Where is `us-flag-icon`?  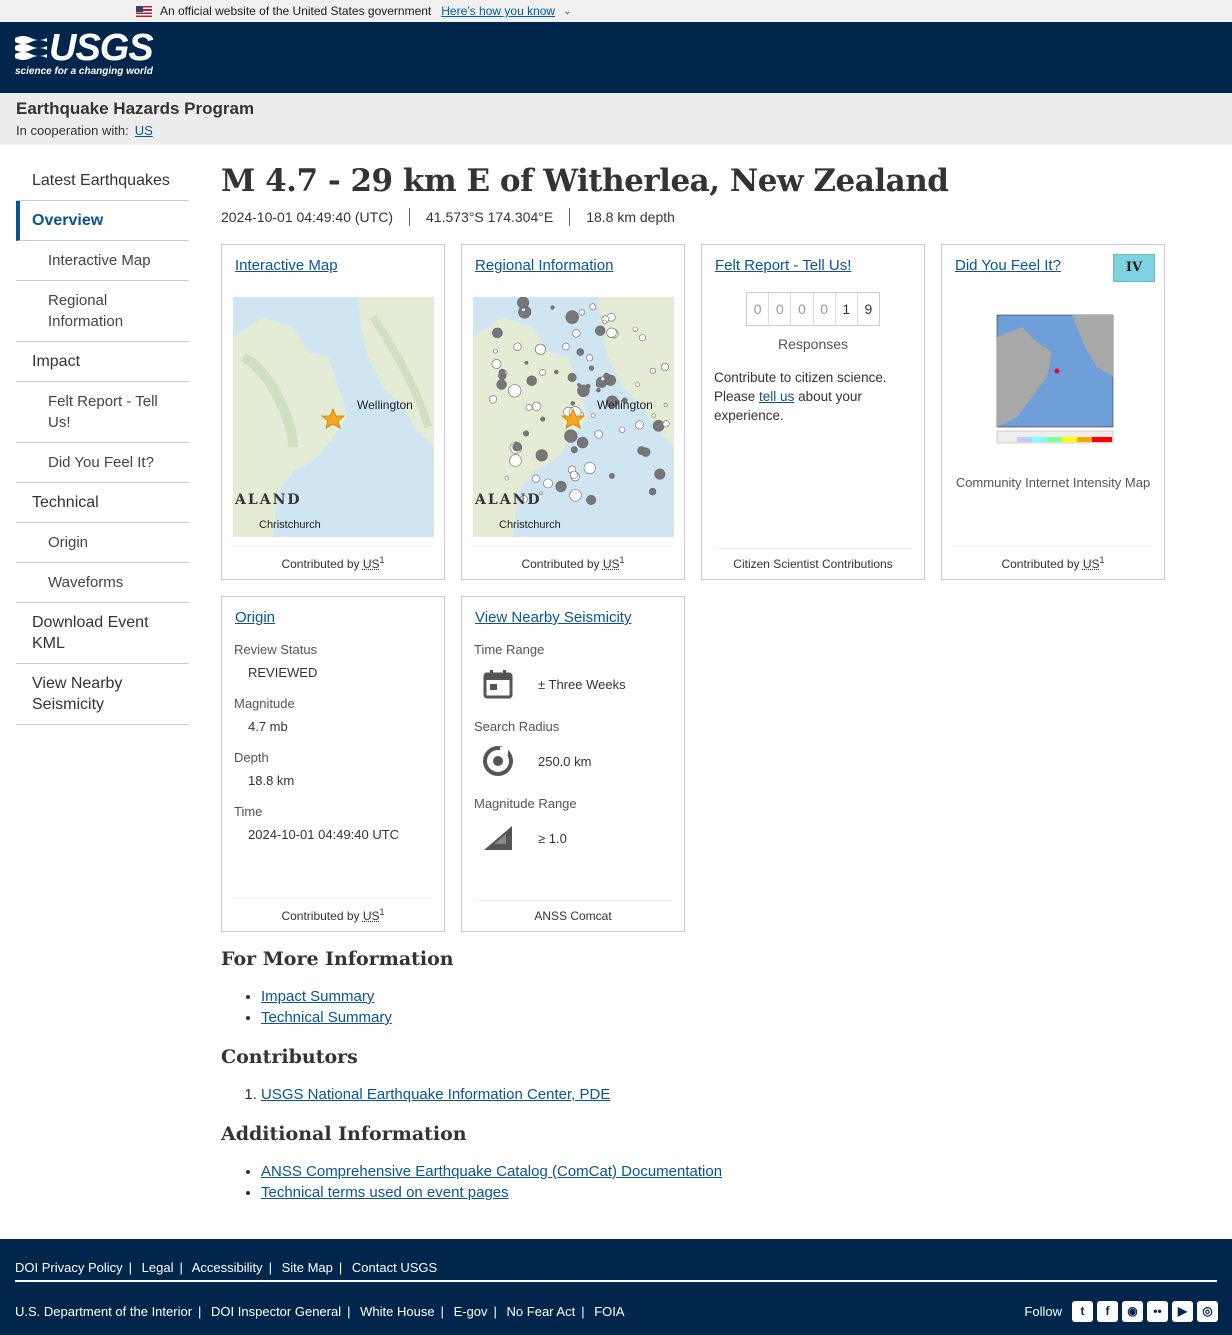 us-flag-icon is located at coordinates (144, 11).